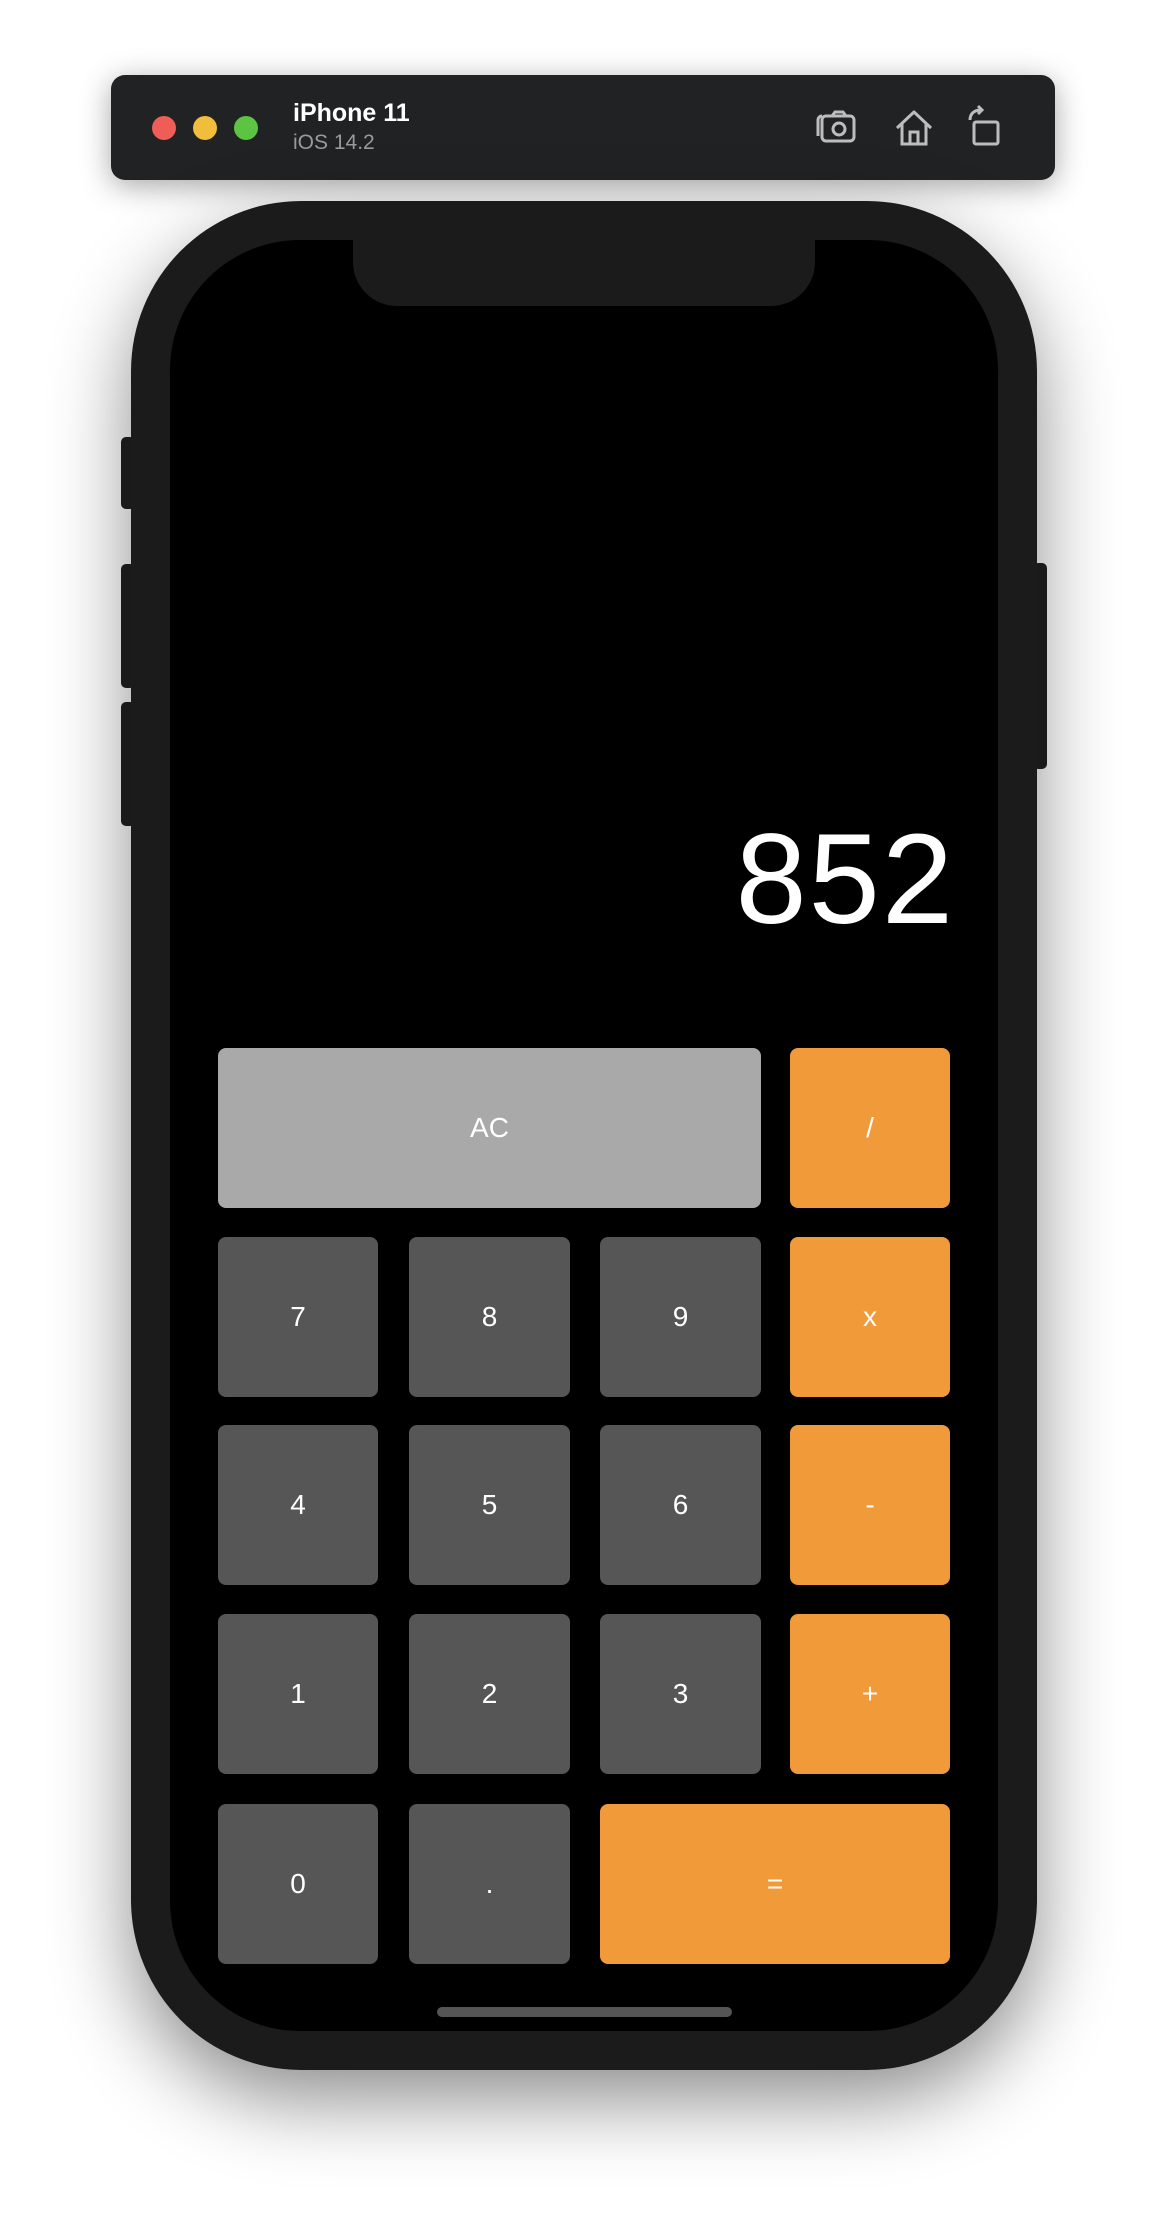 Image resolution: width=1168 pixels, height=2220 pixels. I want to click on digit-8-button: 8, so click(489, 1317).